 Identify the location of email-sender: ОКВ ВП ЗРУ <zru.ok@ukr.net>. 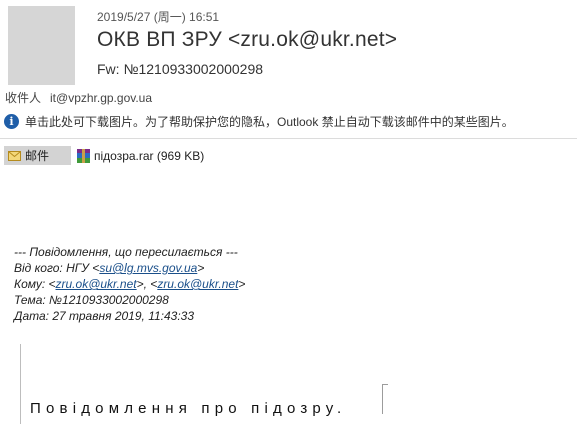
(247, 40).